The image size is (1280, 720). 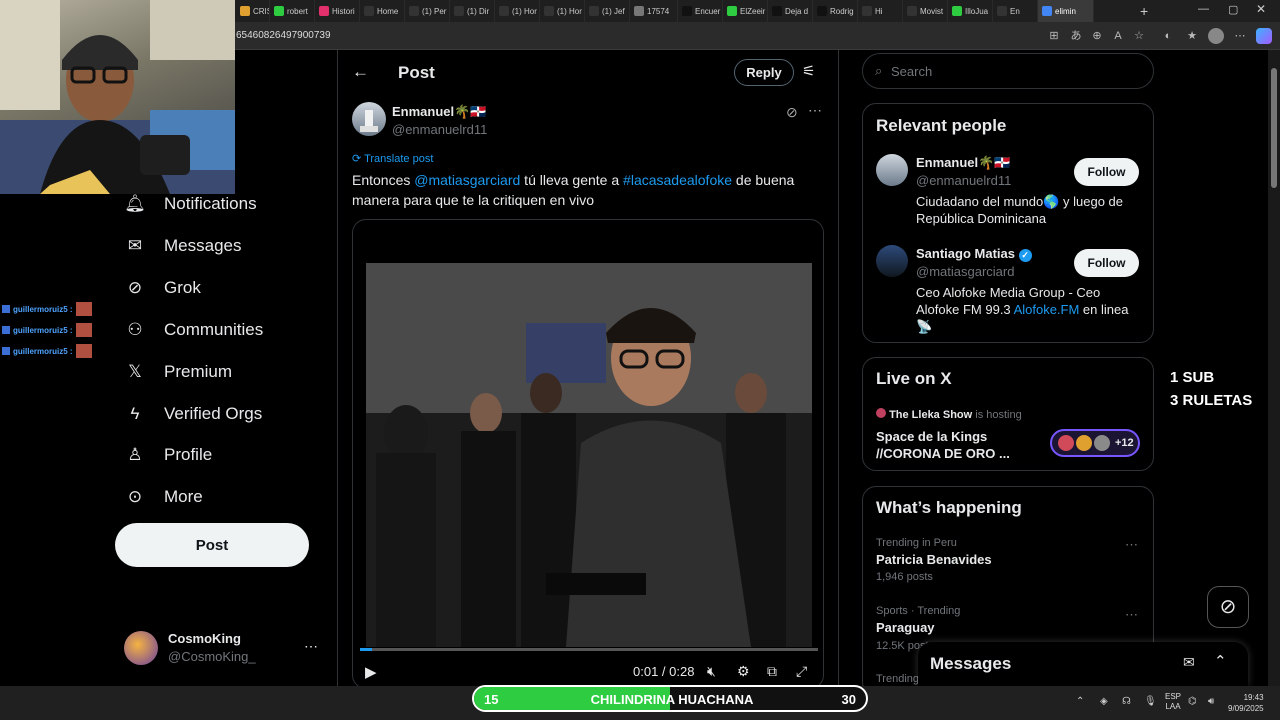 What do you see at coordinates (193, 414) in the screenshot?
I see `nav-item-verified-orgs: ϟ Verified Orgs` at bounding box center [193, 414].